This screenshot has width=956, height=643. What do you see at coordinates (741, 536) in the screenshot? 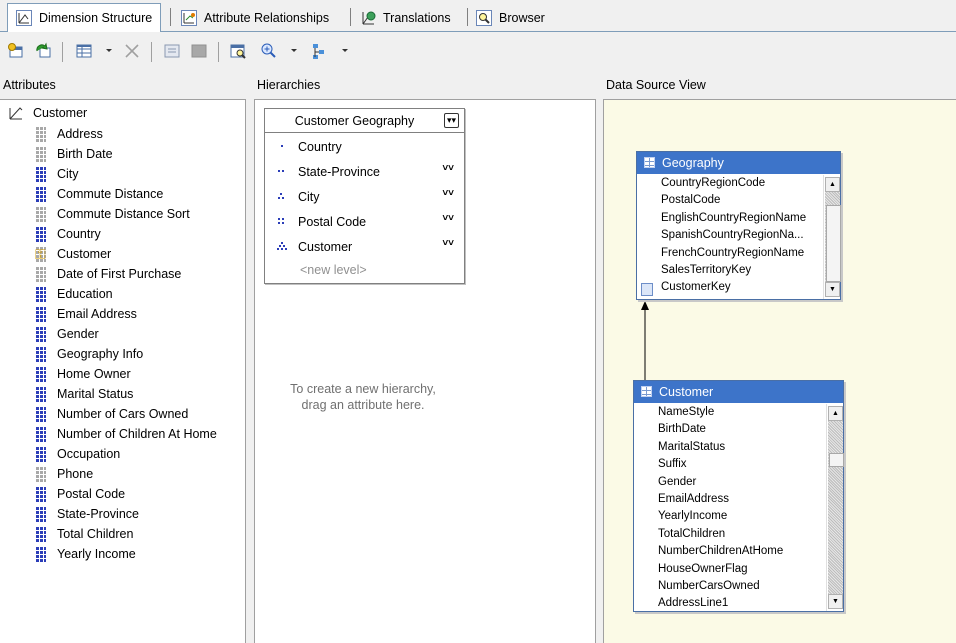
I see `customer-column-totalchildren: TotalChildren` at bounding box center [741, 536].